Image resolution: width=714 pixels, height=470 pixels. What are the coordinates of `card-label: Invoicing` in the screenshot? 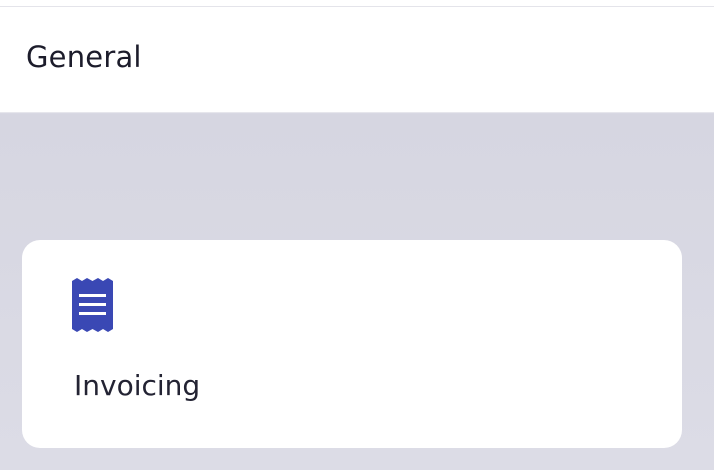 It's located at (137, 385).